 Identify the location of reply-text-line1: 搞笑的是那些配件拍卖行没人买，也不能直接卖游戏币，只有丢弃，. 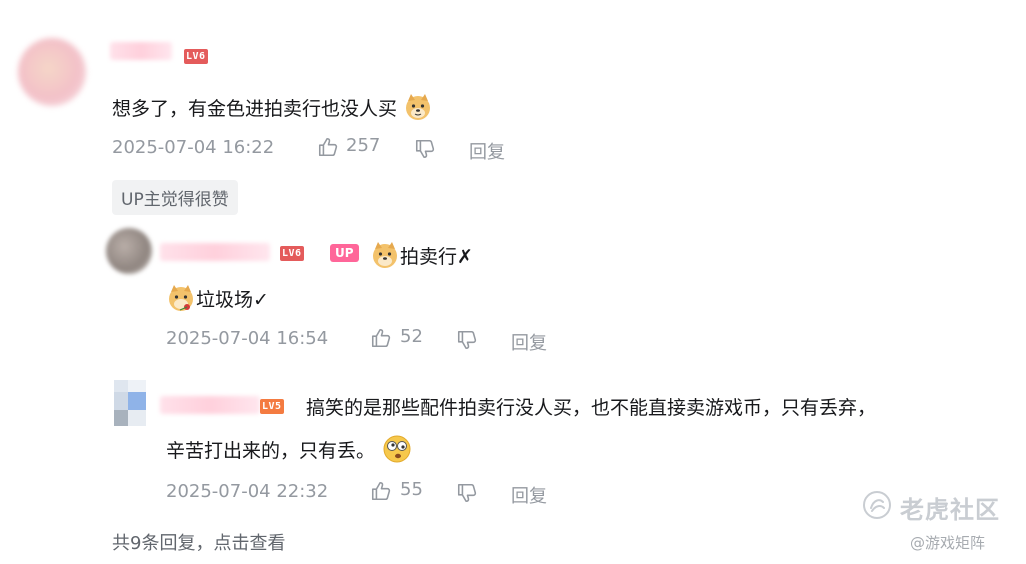
(591, 408).